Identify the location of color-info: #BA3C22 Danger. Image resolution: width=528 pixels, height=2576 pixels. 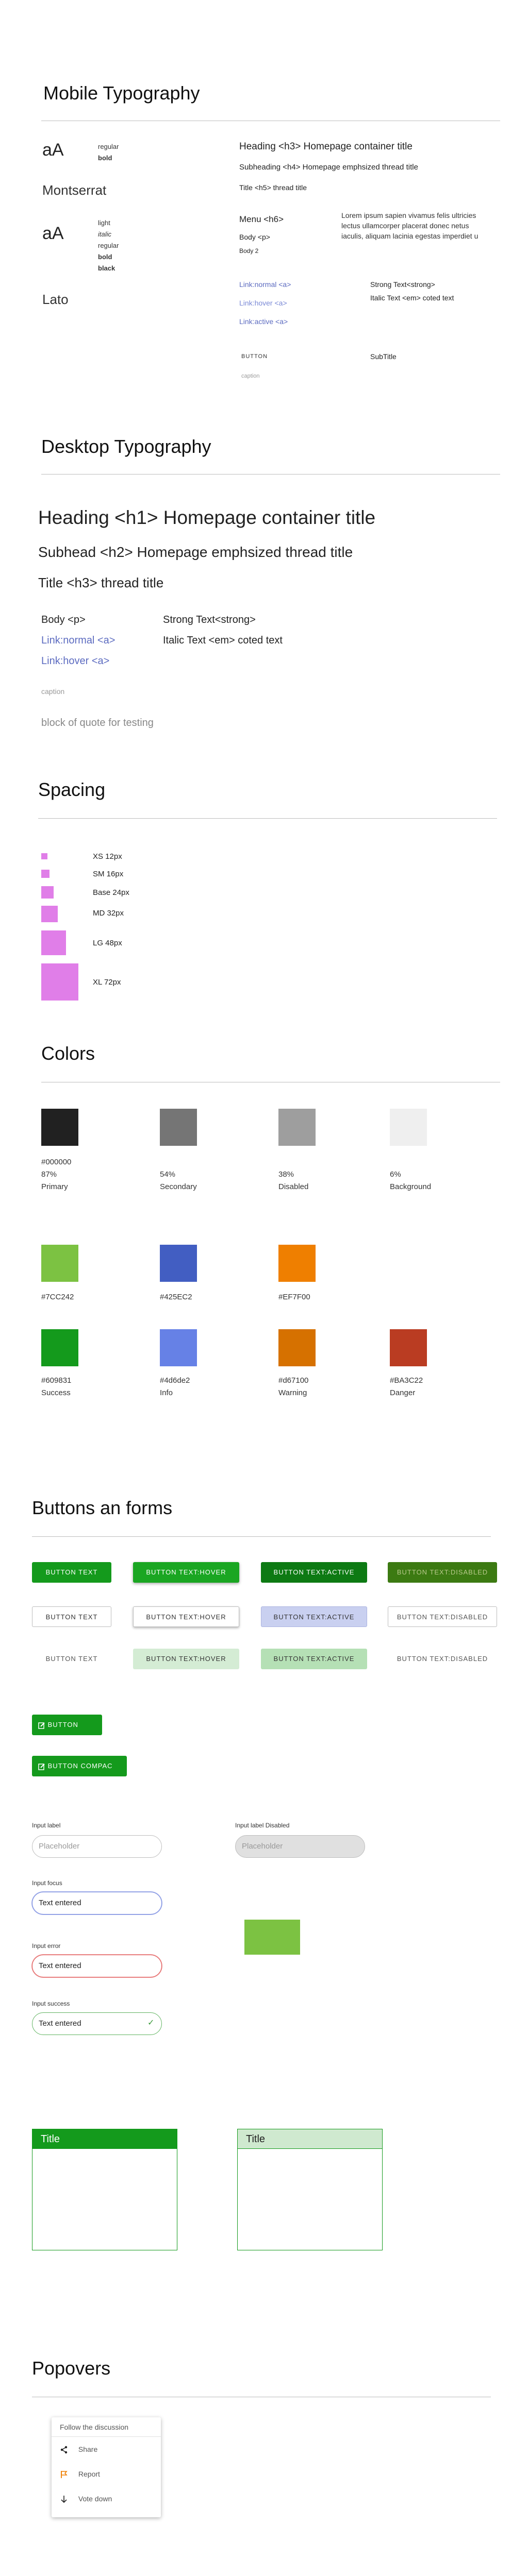
(406, 1387).